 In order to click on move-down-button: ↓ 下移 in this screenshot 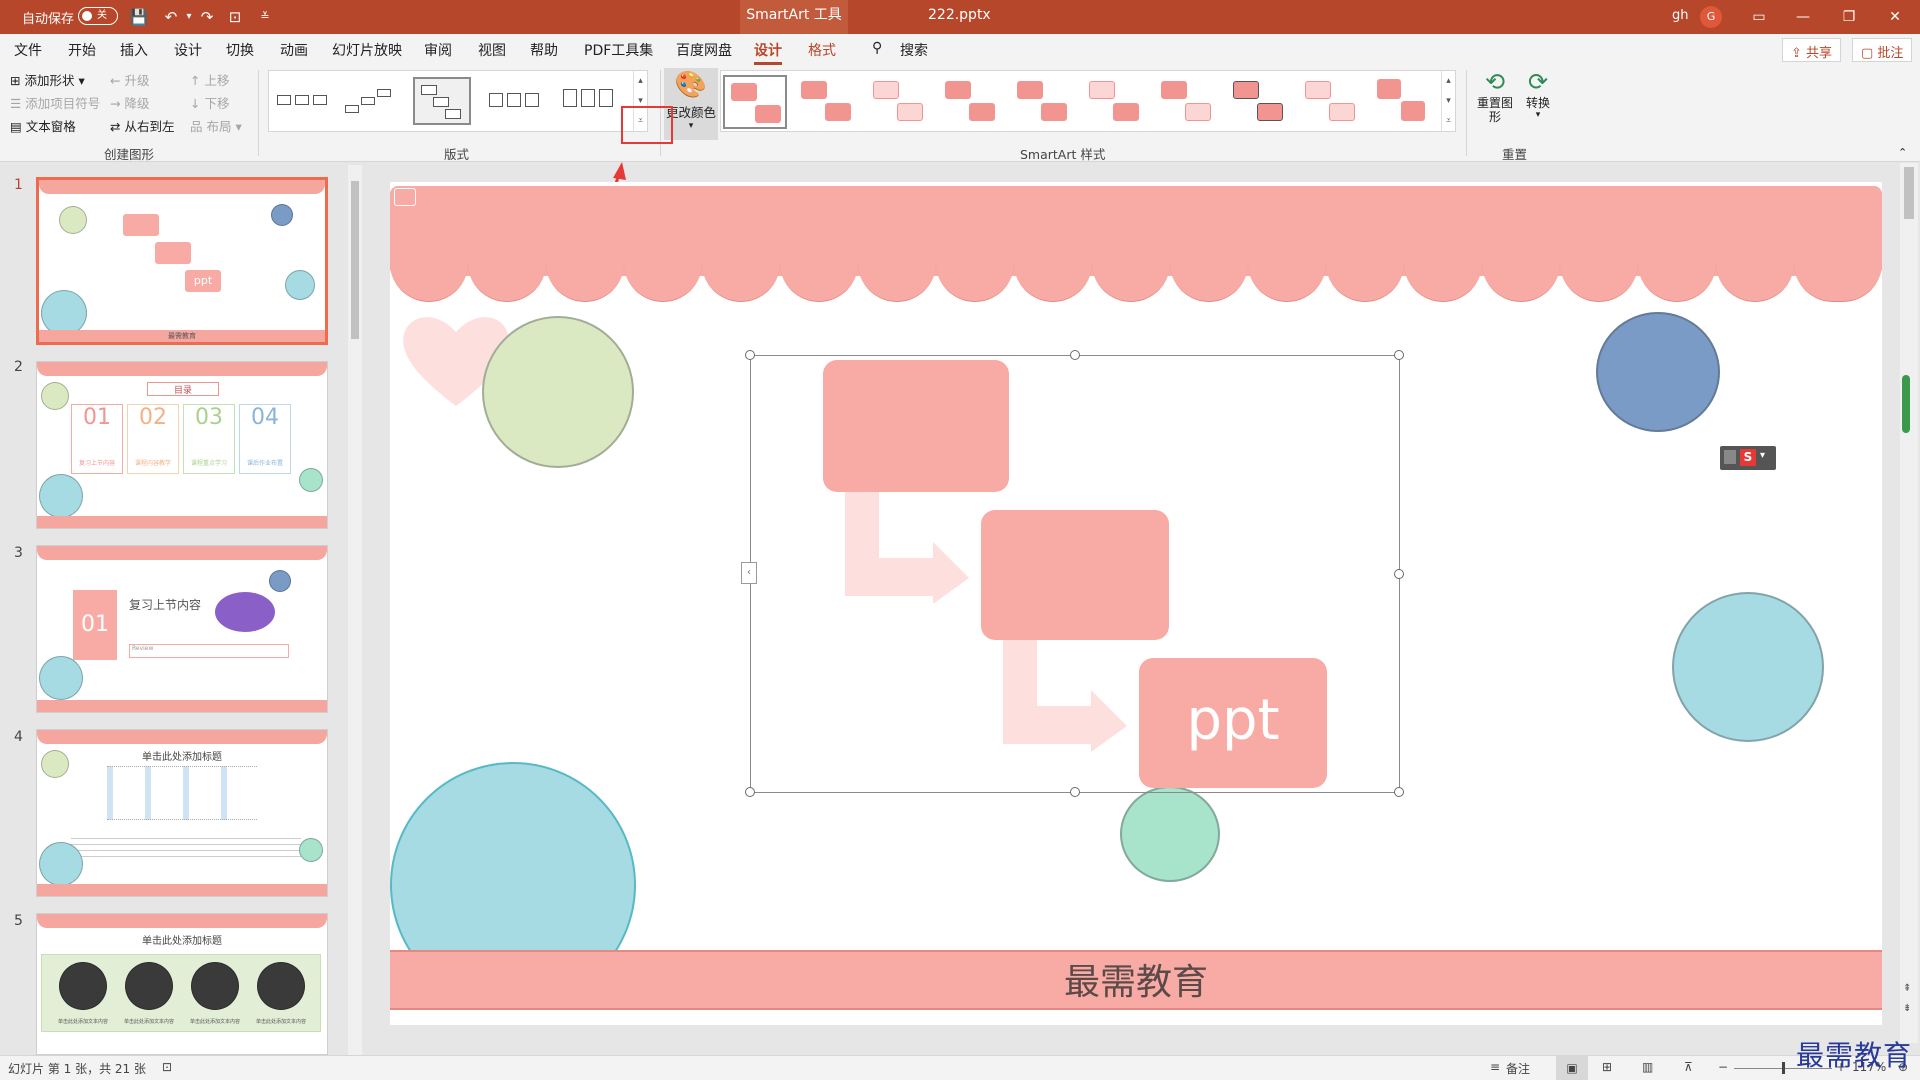, I will do `click(209, 102)`.